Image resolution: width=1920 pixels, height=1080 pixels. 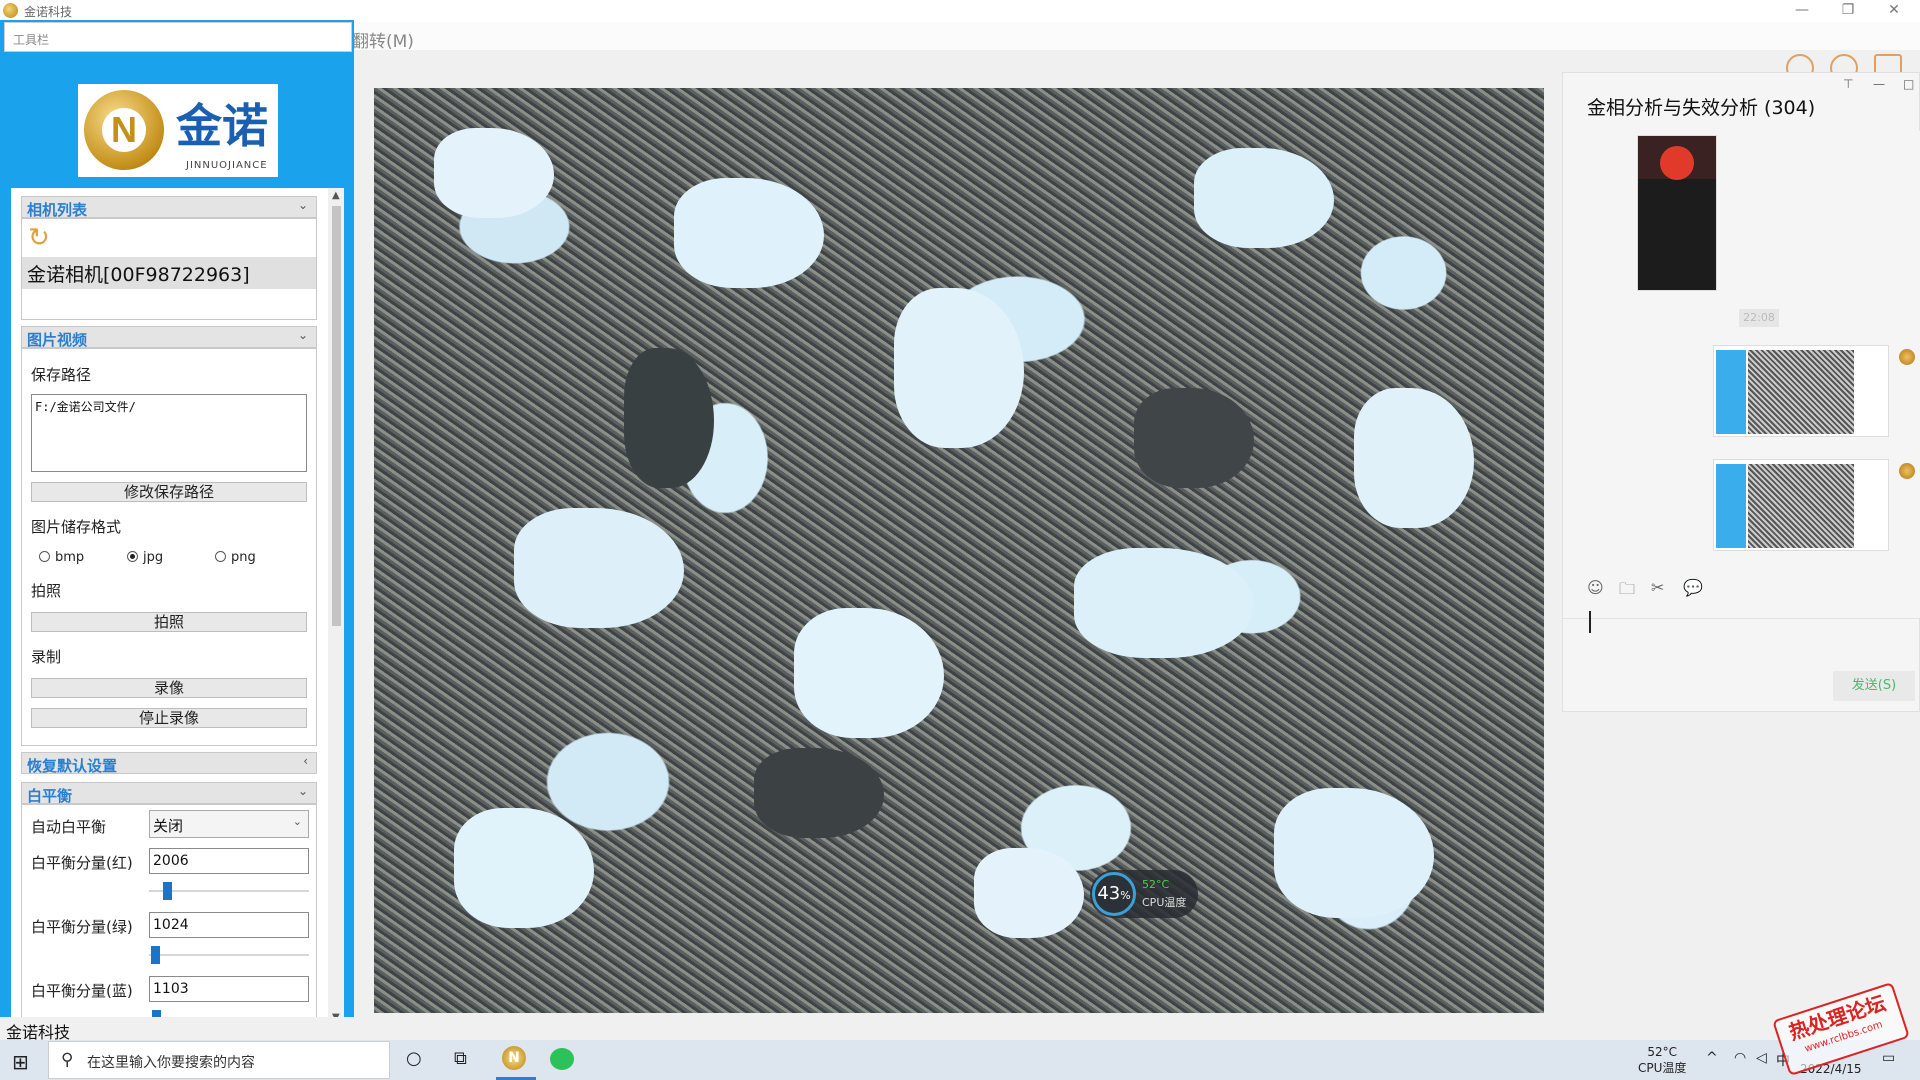 I want to click on format-radio-bmp: bmp, so click(x=61, y=557).